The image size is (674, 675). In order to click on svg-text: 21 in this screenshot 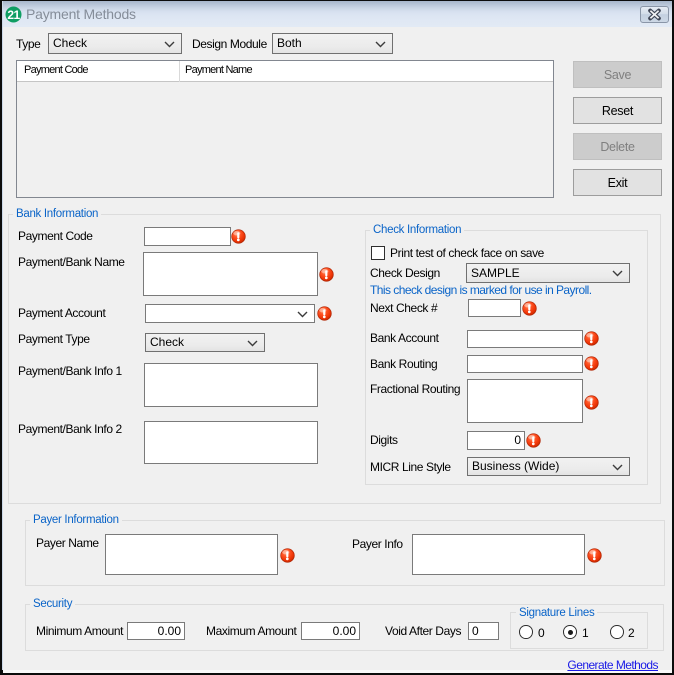, I will do `click(13, 15)`.